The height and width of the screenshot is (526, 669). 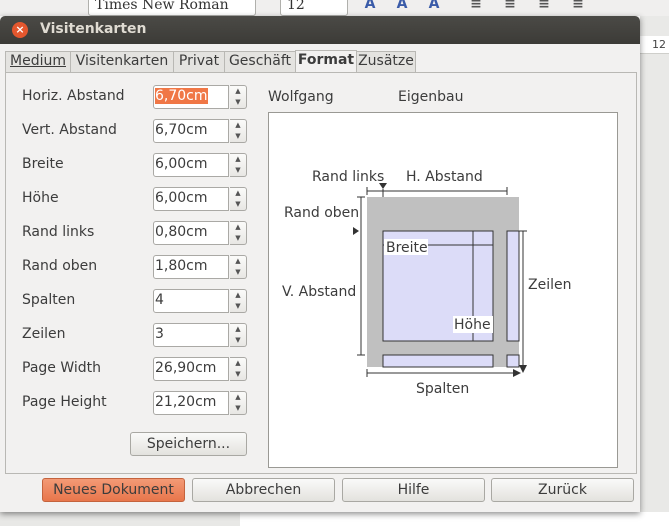 I want to click on horiz-abstand-stepper: ▲ ▼, so click(x=238, y=97).